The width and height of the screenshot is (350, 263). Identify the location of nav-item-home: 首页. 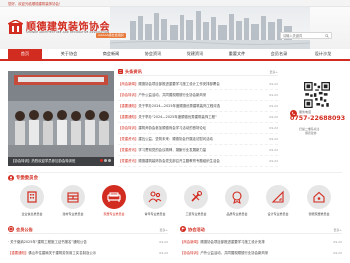
(25, 54).